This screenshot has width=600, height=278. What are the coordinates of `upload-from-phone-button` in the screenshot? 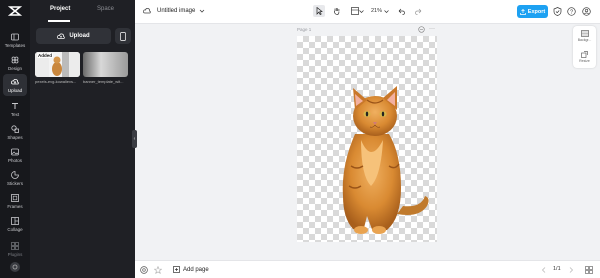 It's located at (123, 36).